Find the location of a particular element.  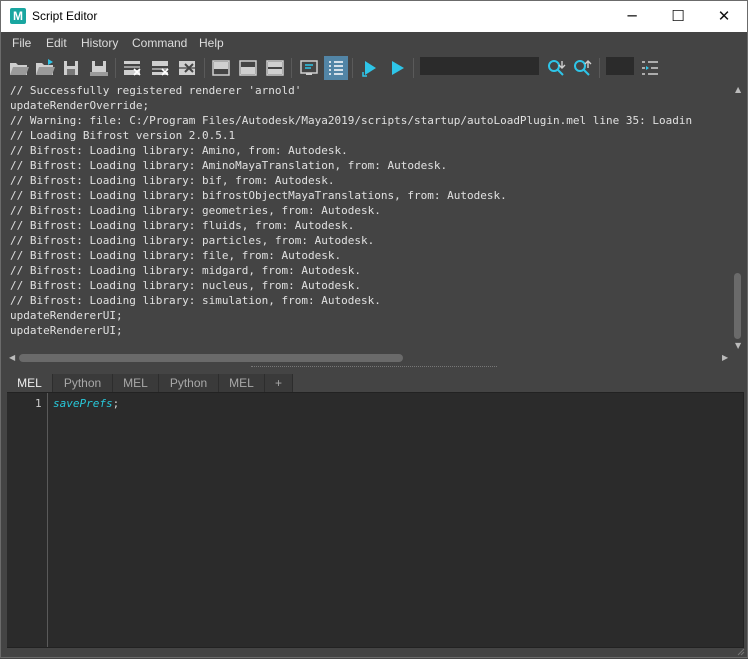

tab-mel-3: MEL is located at coordinates (242, 383).